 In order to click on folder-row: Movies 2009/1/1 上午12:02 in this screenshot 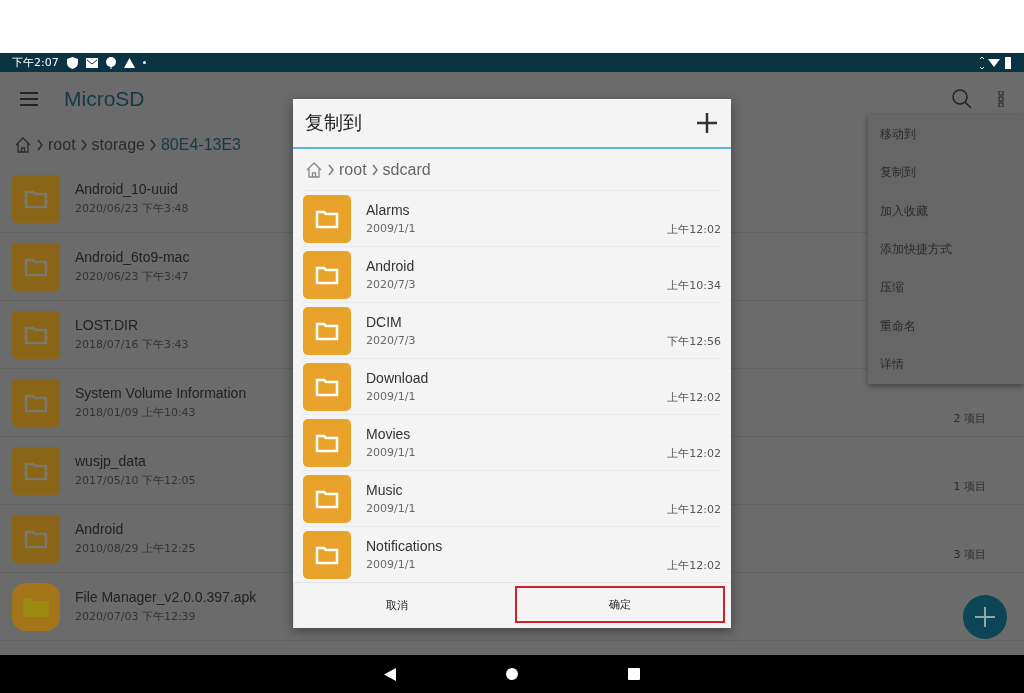, I will do `click(512, 442)`.